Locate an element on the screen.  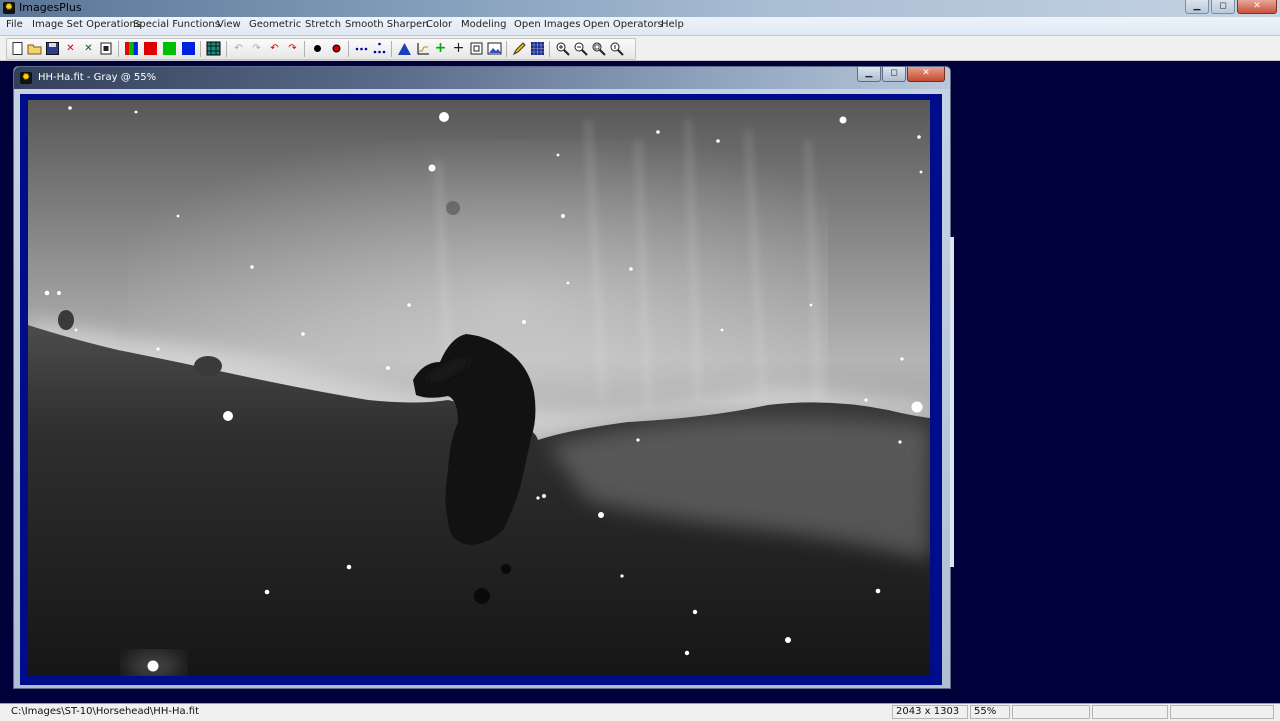
dots-line-icon is located at coordinates (361, 48).